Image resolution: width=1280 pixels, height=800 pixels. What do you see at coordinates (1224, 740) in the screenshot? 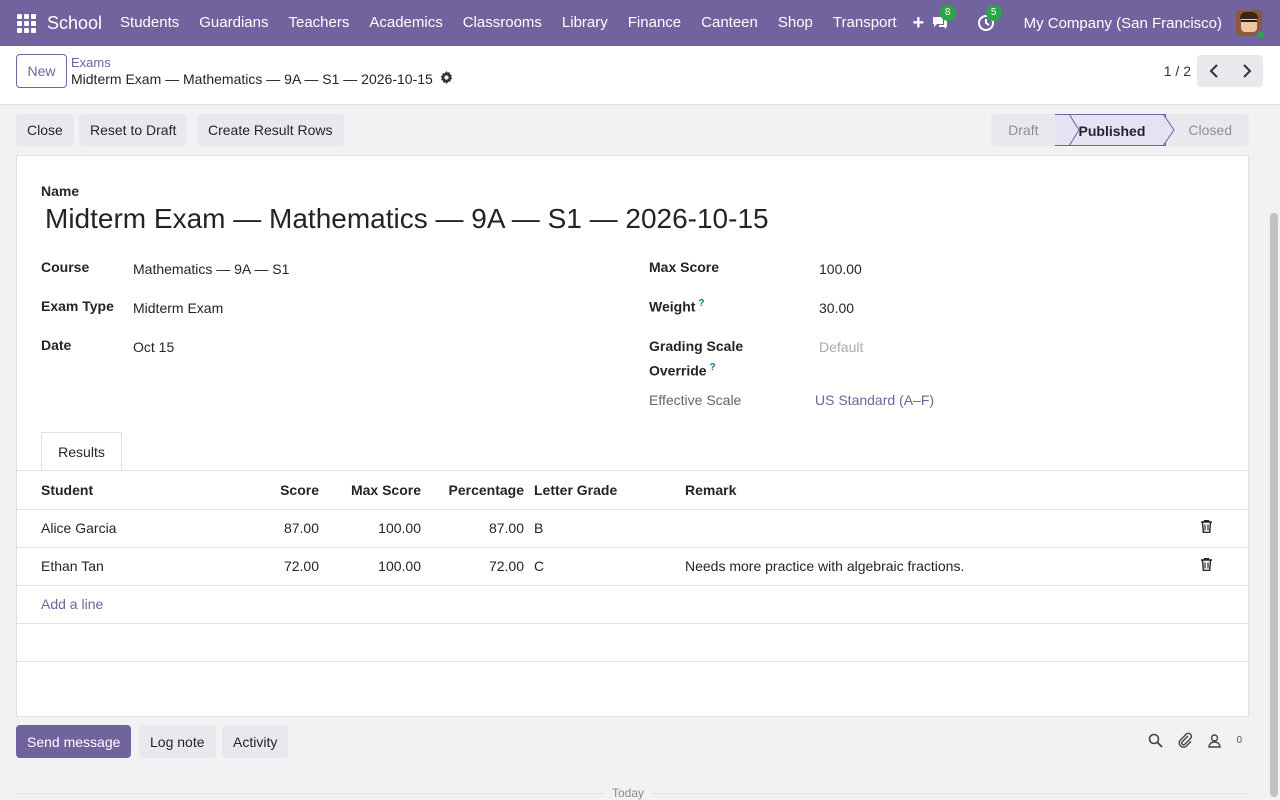
I see `followers-button: 0` at bounding box center [1224, 740].